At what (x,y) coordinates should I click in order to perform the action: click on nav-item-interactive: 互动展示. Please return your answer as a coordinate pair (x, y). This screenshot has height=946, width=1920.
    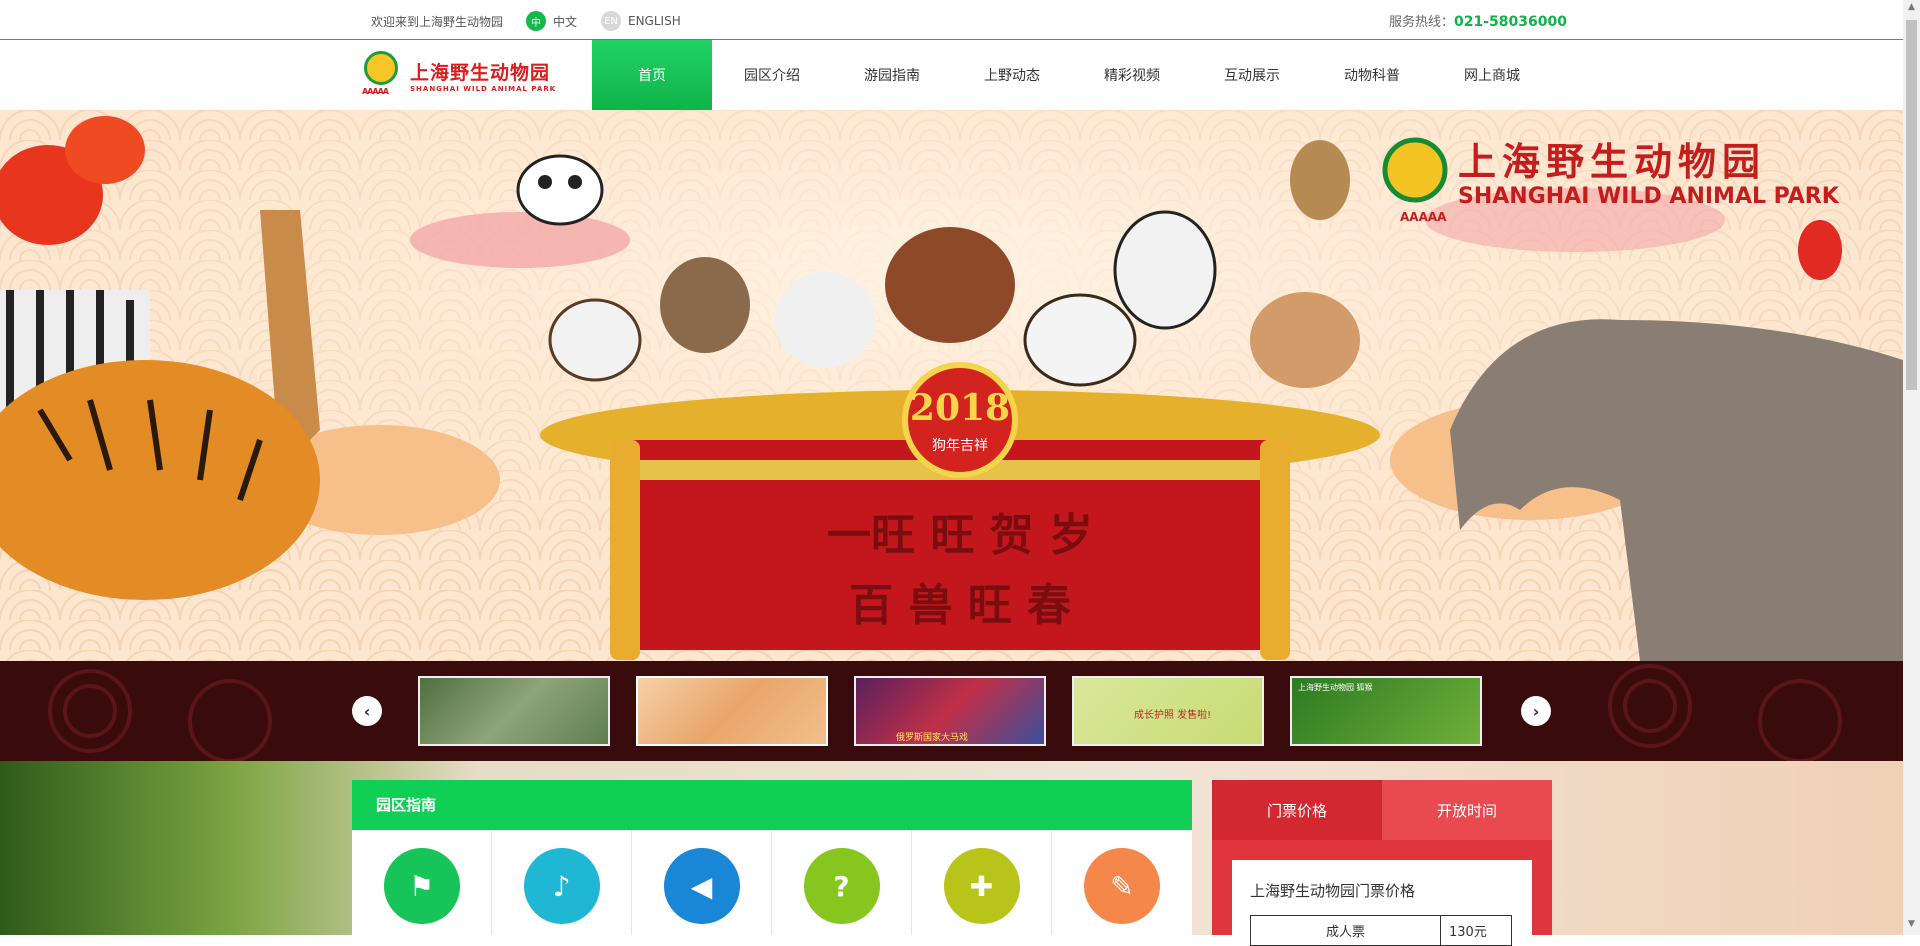
    Looking at the image, I should click on (1252, 75).